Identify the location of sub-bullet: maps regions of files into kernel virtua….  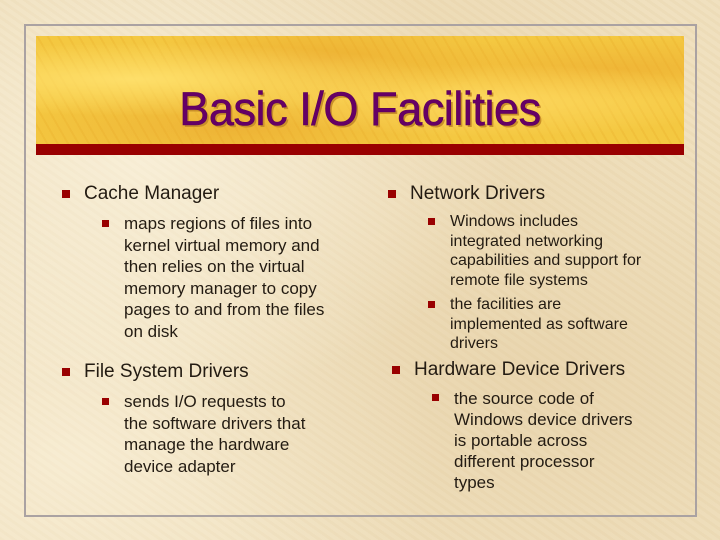
(210, 277).